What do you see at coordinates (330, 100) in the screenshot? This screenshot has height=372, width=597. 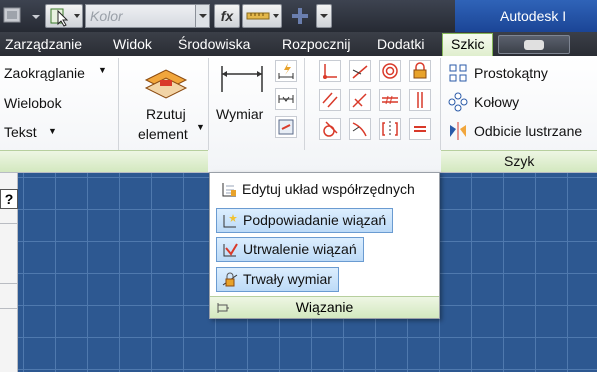 I see `parallel-icon` at bounding box center [330, 100].